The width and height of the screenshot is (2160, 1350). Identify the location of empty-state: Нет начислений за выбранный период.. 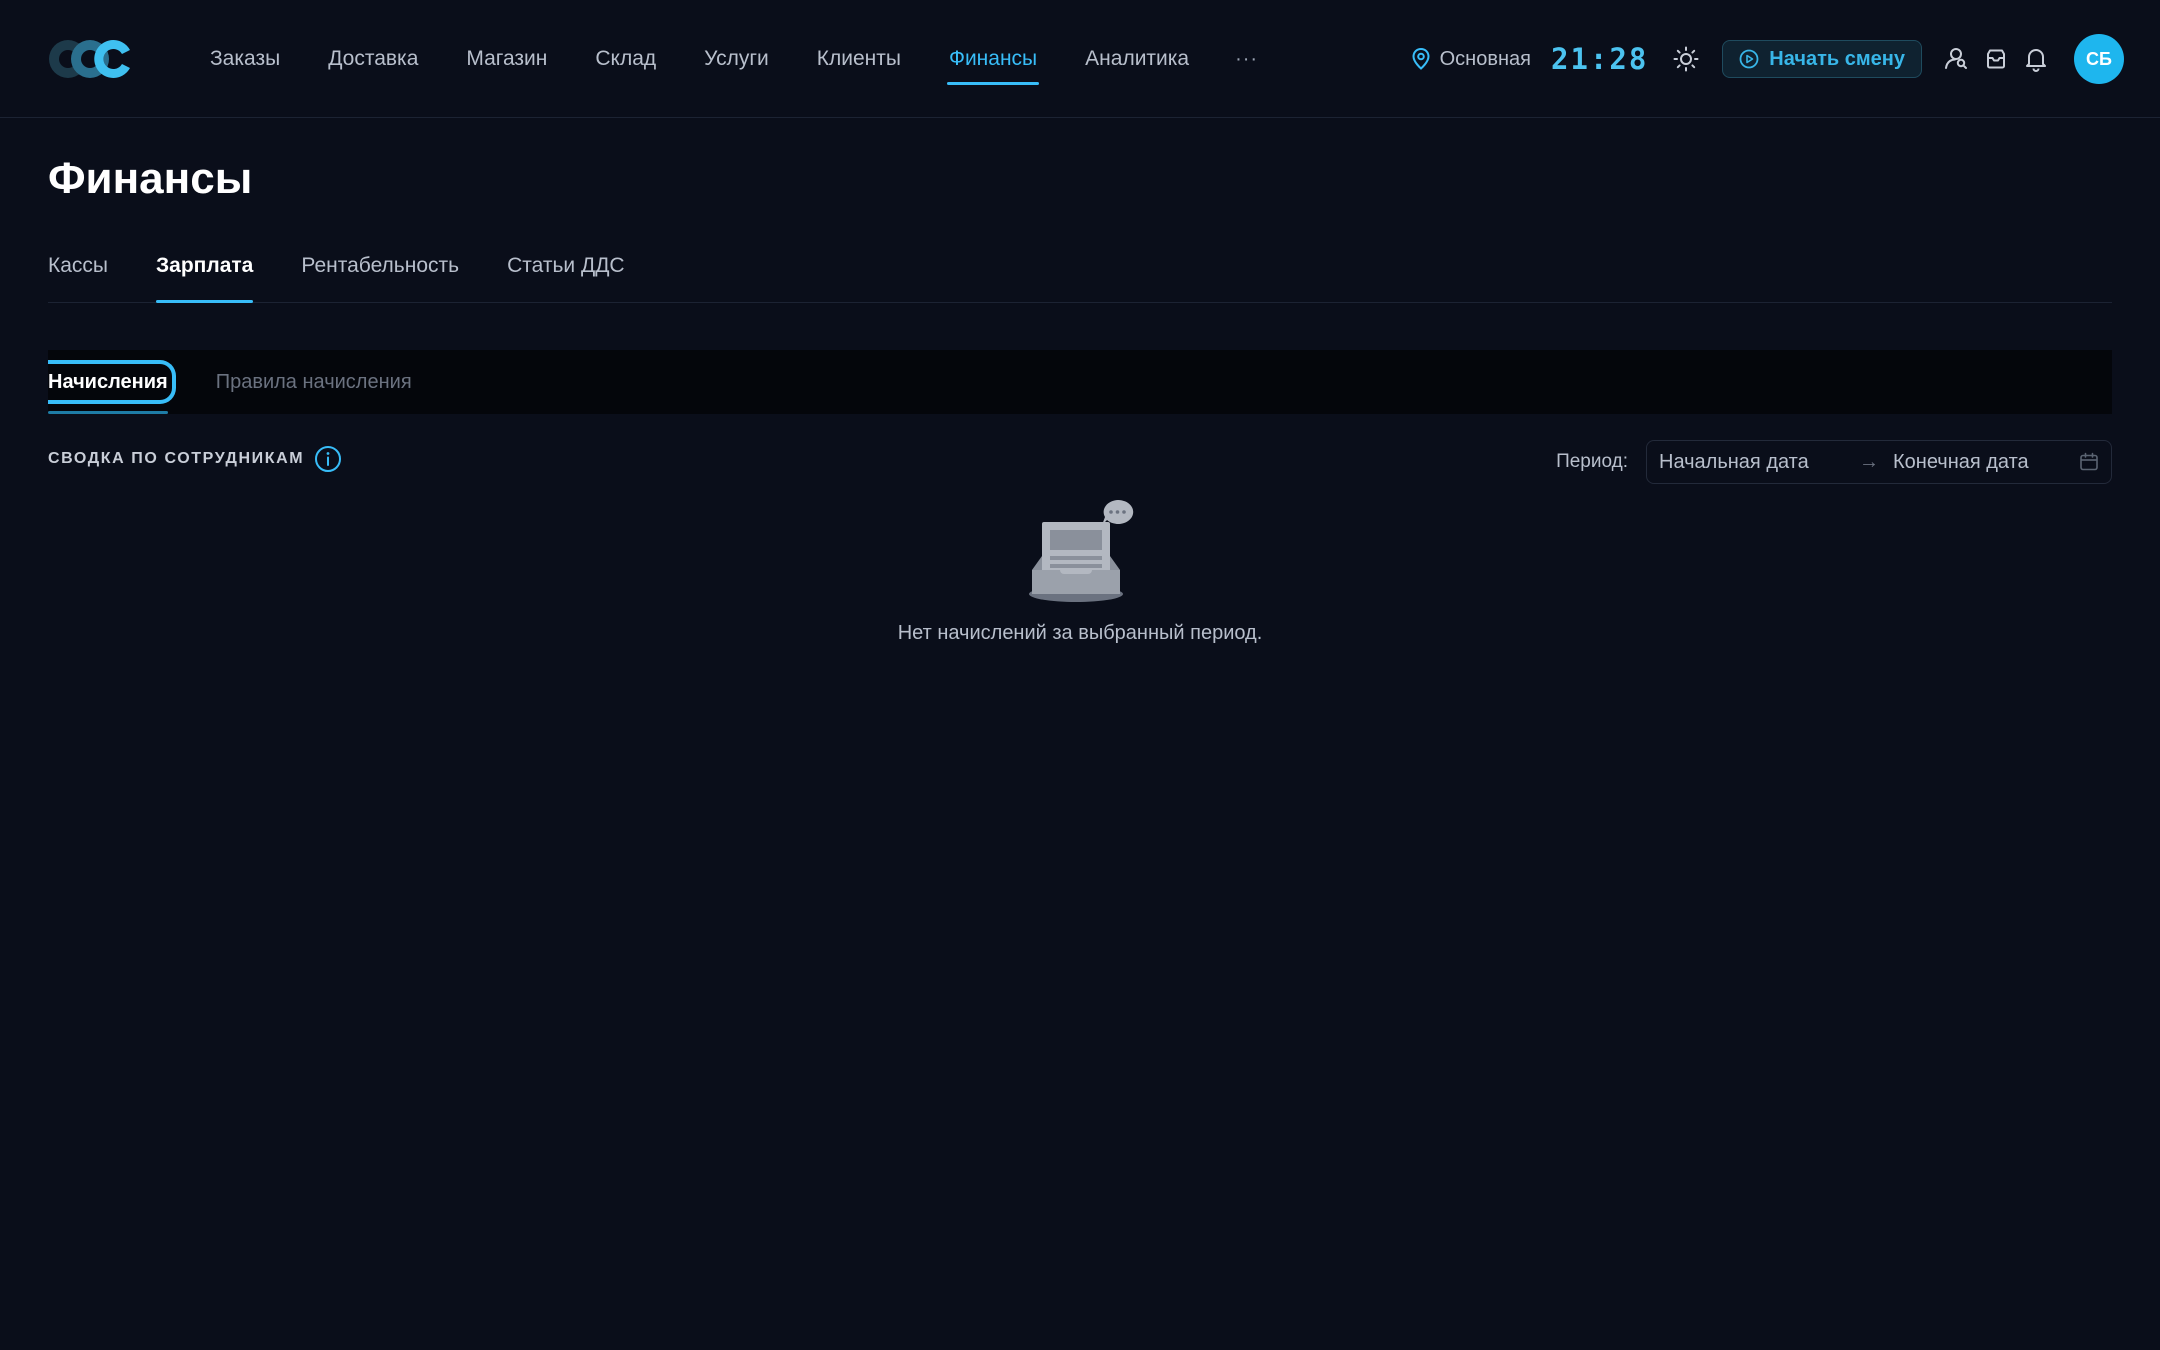
(1080, 571).